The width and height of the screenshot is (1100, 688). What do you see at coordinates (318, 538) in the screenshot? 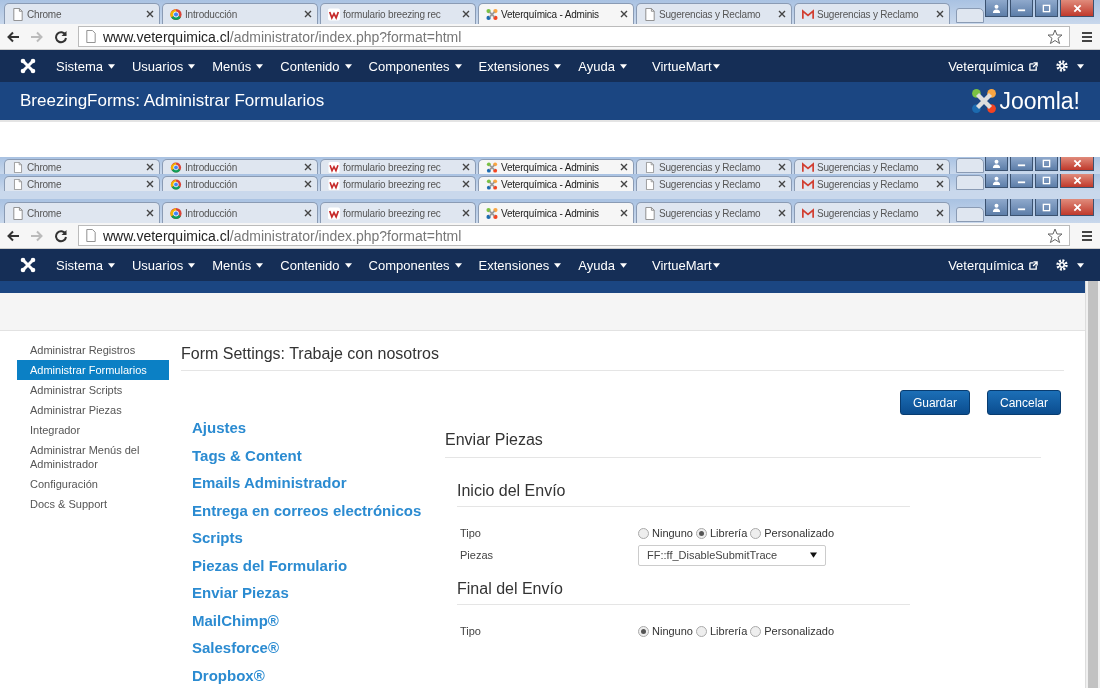
I see `section-link: Scripts` at bounding box center [318, 538].